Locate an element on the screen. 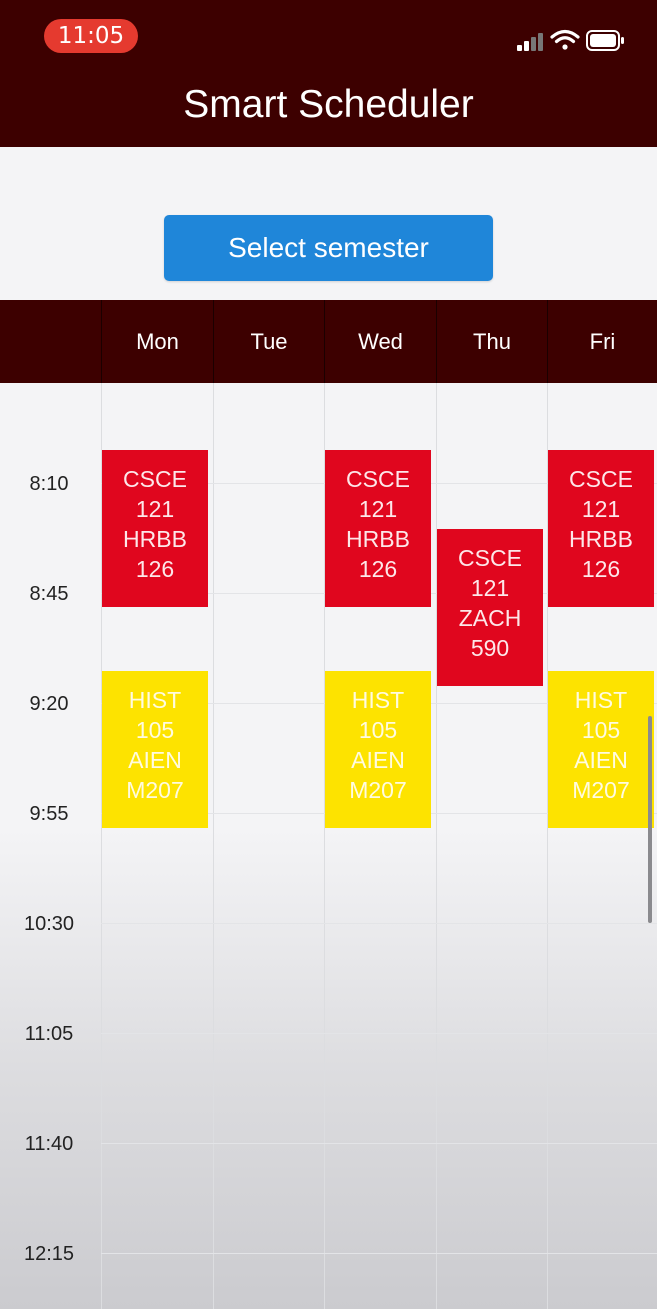  day-header-row: Mon Tue Wed Thu Fri is located at coordinates (328, 341).